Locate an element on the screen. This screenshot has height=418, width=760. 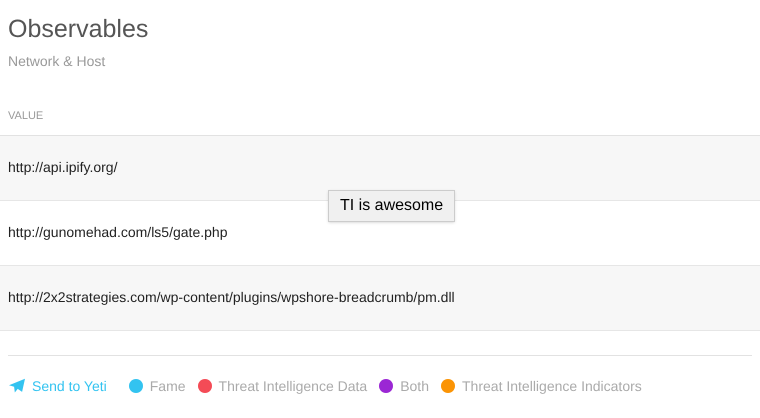
table-cell-text: http://2x2strategies.com/wp-content/plugins/wpshore-breadcrumb/pm.dll is located at coordinates (231, 297).